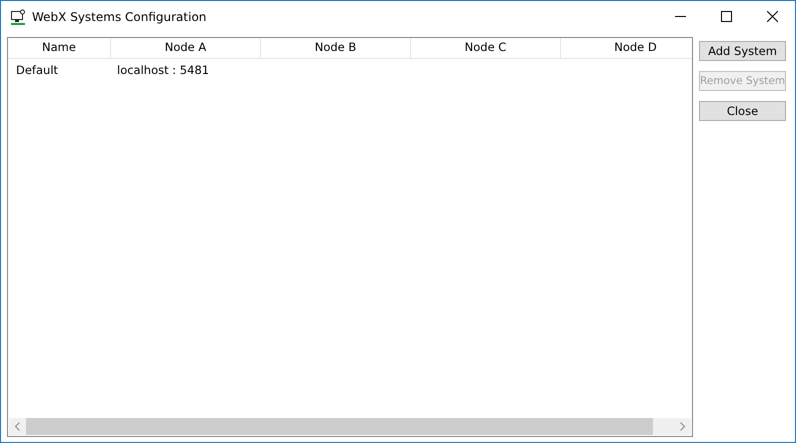  What do you see at coordinates (486, 48) in the screenshot?
I see `column-header: Node C` at bounding box center [486, 48].